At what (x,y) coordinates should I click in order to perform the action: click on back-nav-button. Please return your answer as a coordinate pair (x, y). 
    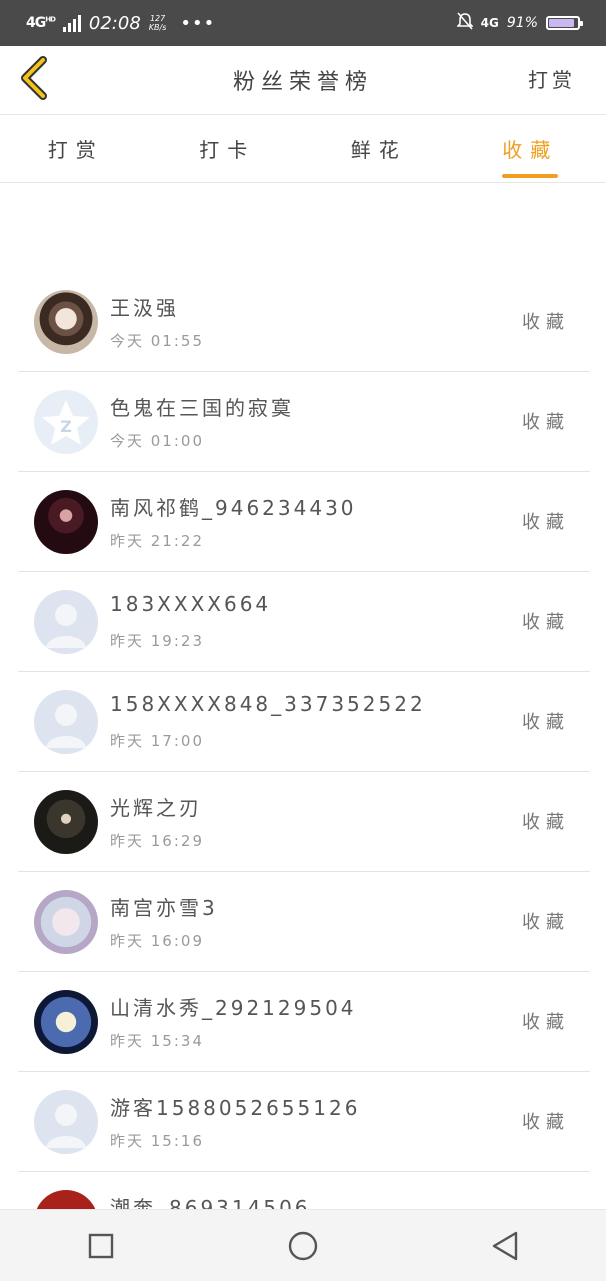
    Looking at the image, I should click on (505, 1246).